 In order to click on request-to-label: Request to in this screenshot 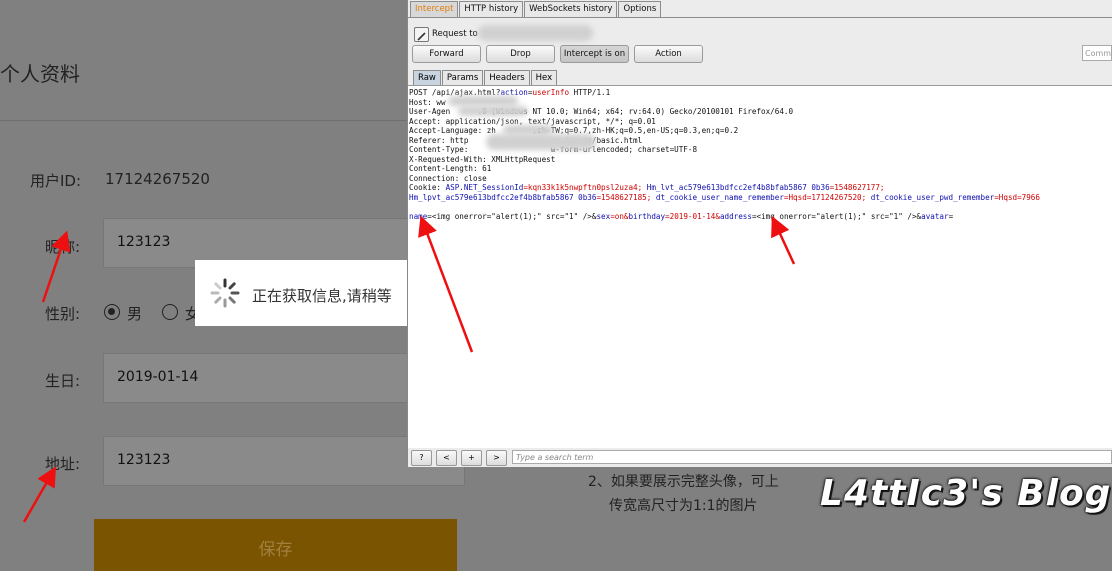, I will do `click(455, 34)`.